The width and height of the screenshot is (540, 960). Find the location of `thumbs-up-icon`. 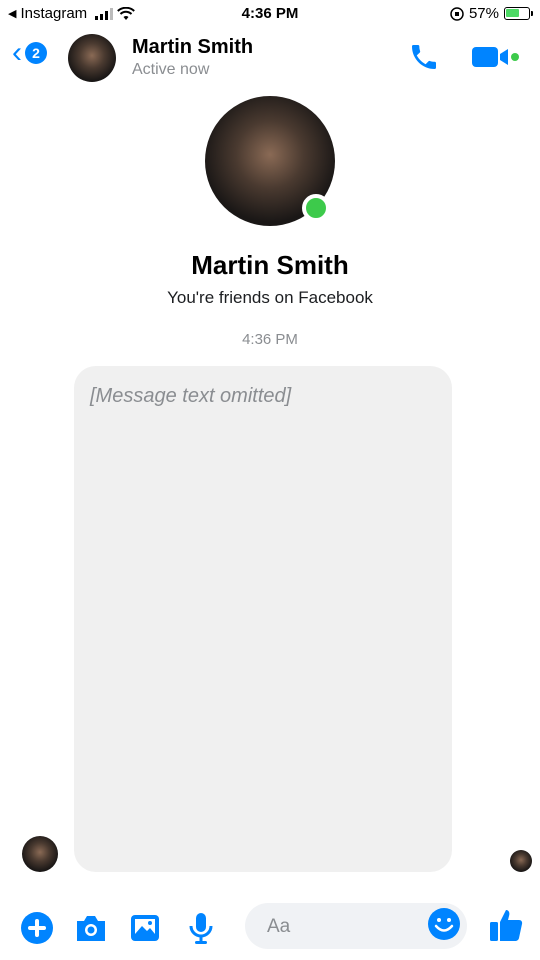

thumbs-up-icon is located at coordinates (506, 925).